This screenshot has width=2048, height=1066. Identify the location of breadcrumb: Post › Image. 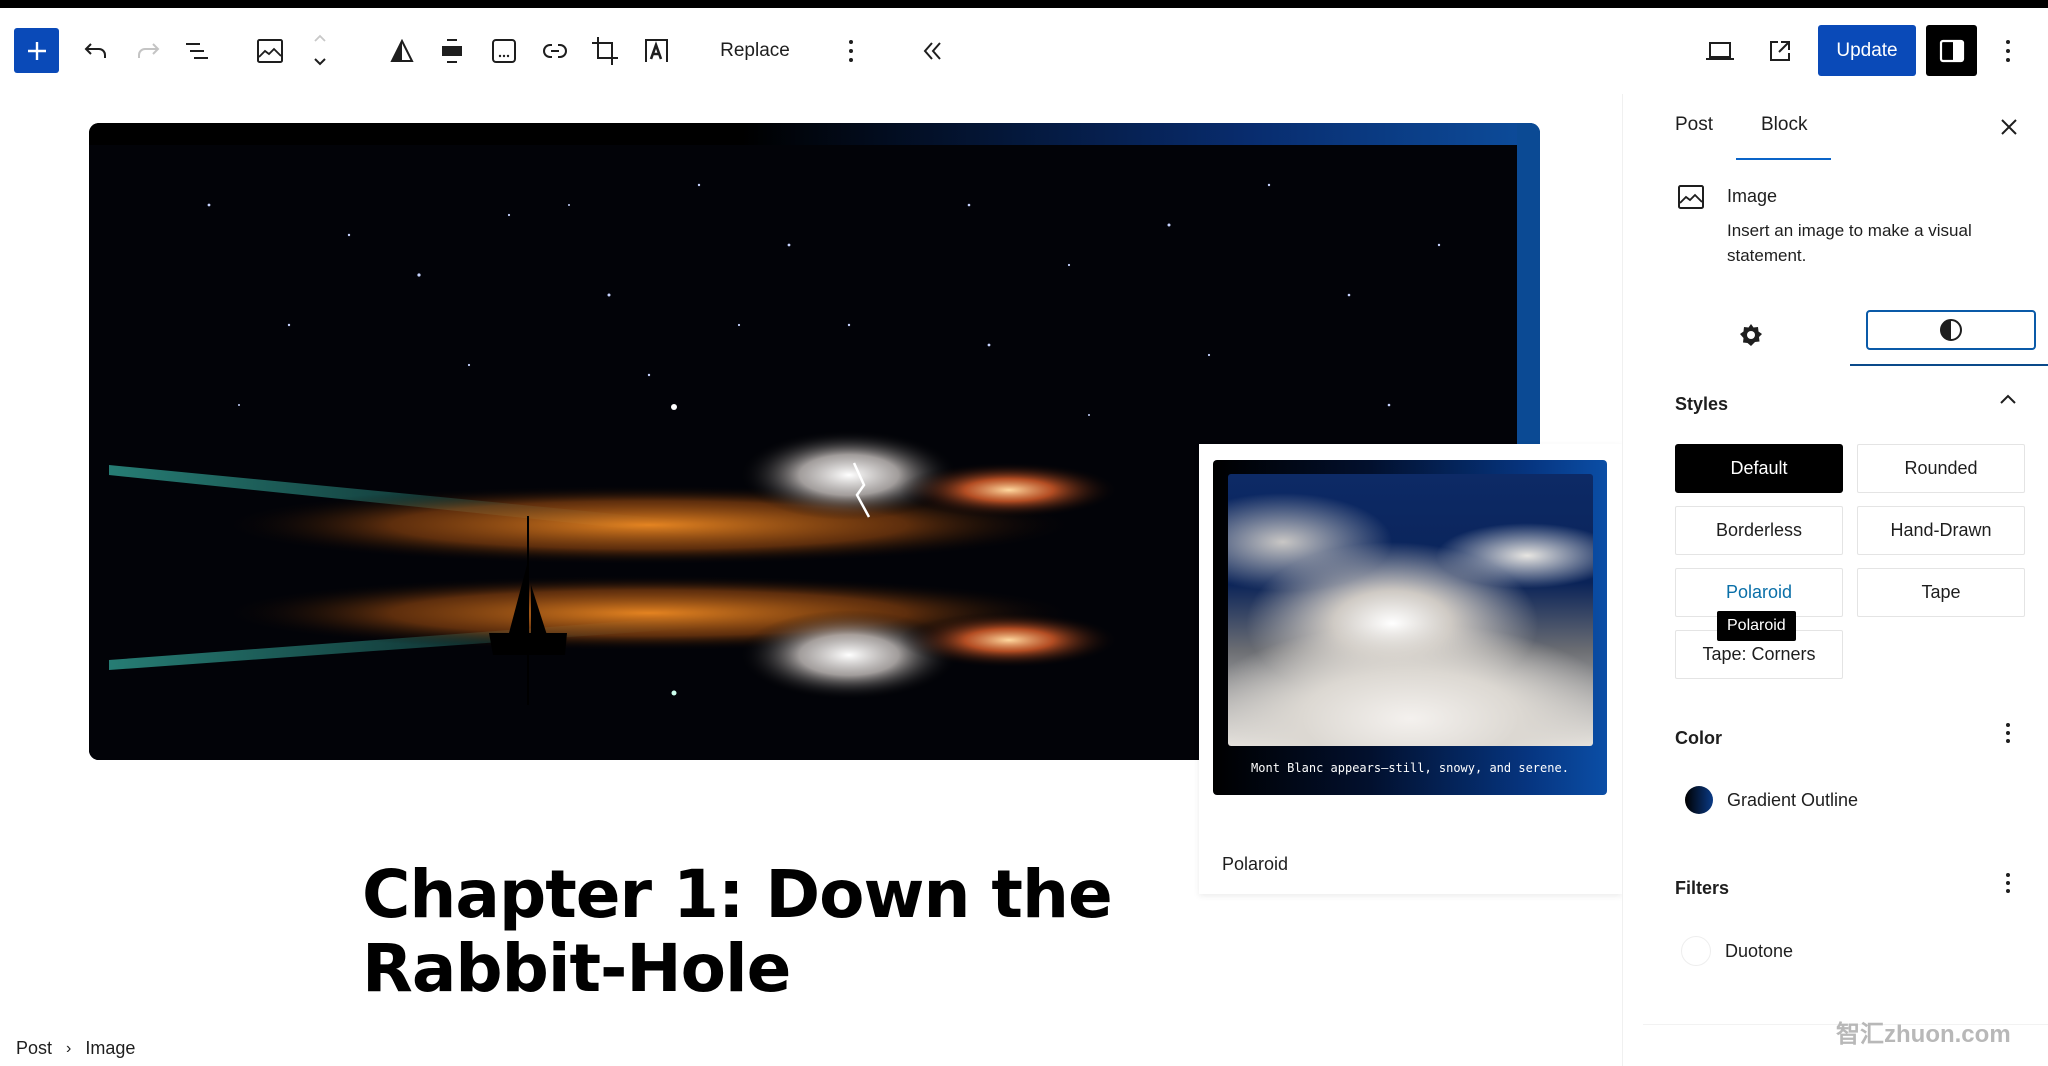
(75, 1048).